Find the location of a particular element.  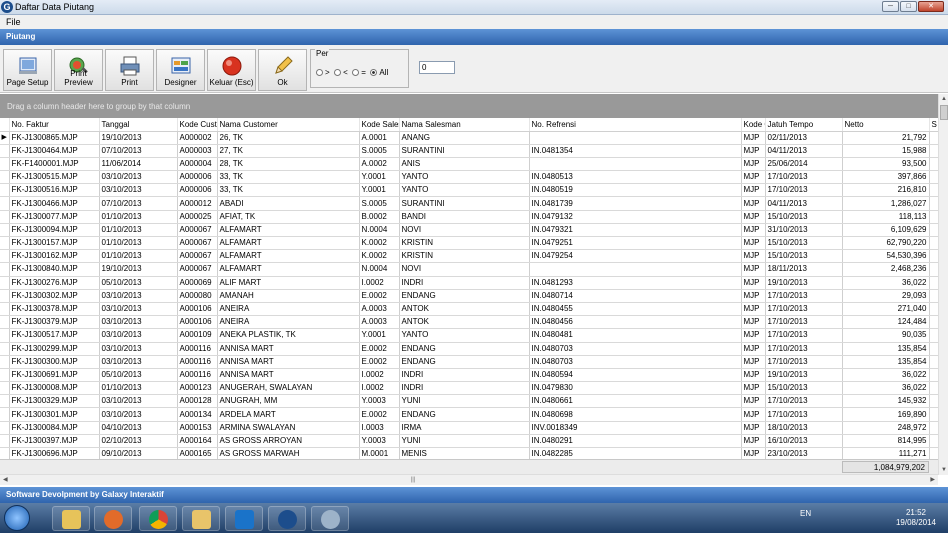

table-cell: A000025 is located at coordinates (197, 217).